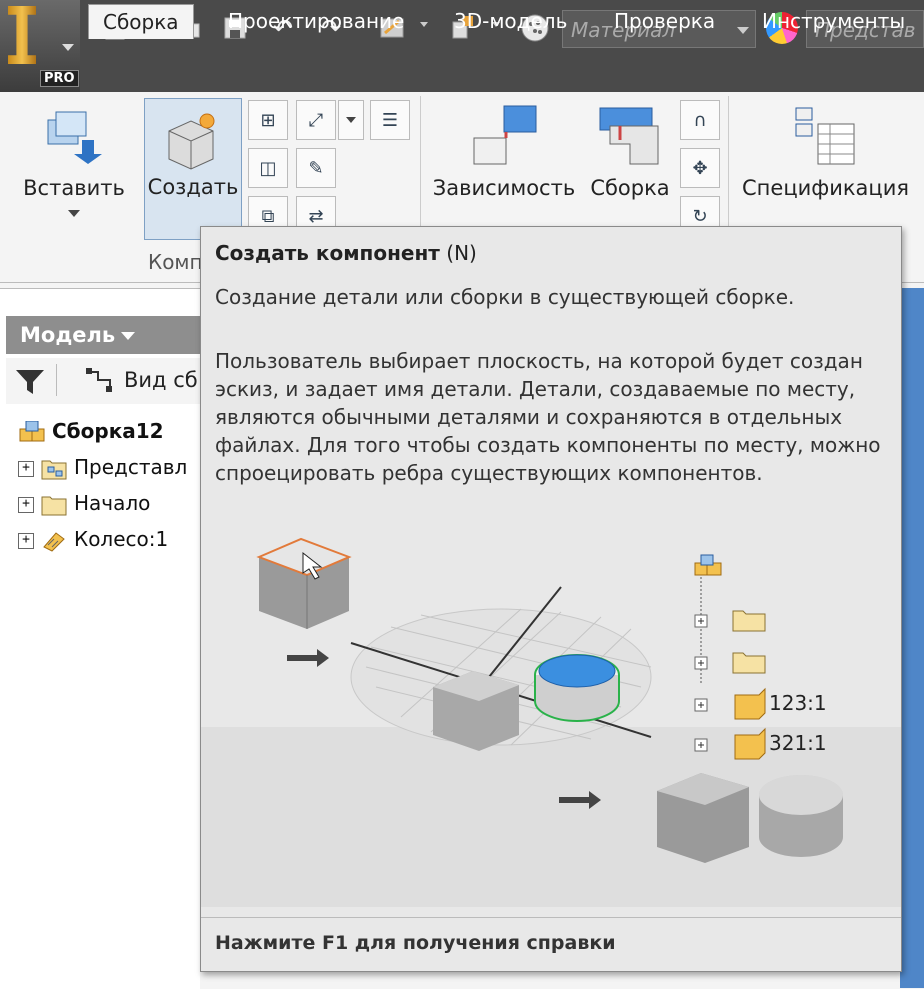 This screenshot has height=989, width=924. Describe the element at coordinates (40, 46) in the screenshot. I see `application-menu-button: PRO` at that location.